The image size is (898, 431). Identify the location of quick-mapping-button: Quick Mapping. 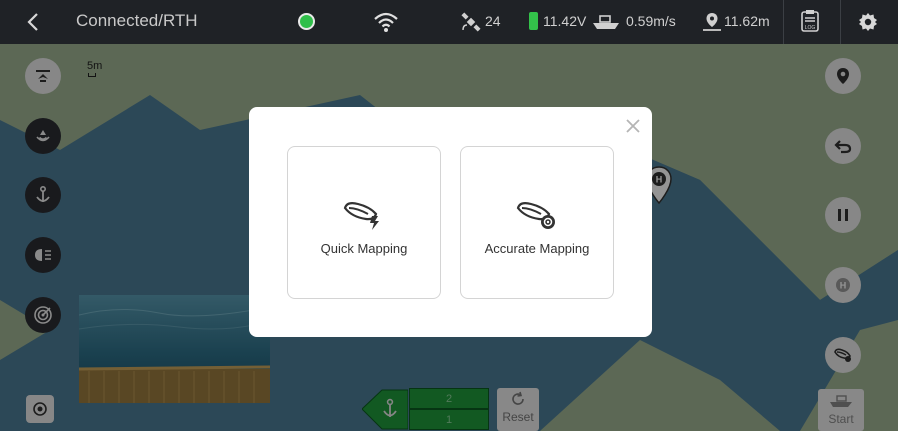
(364, 222).